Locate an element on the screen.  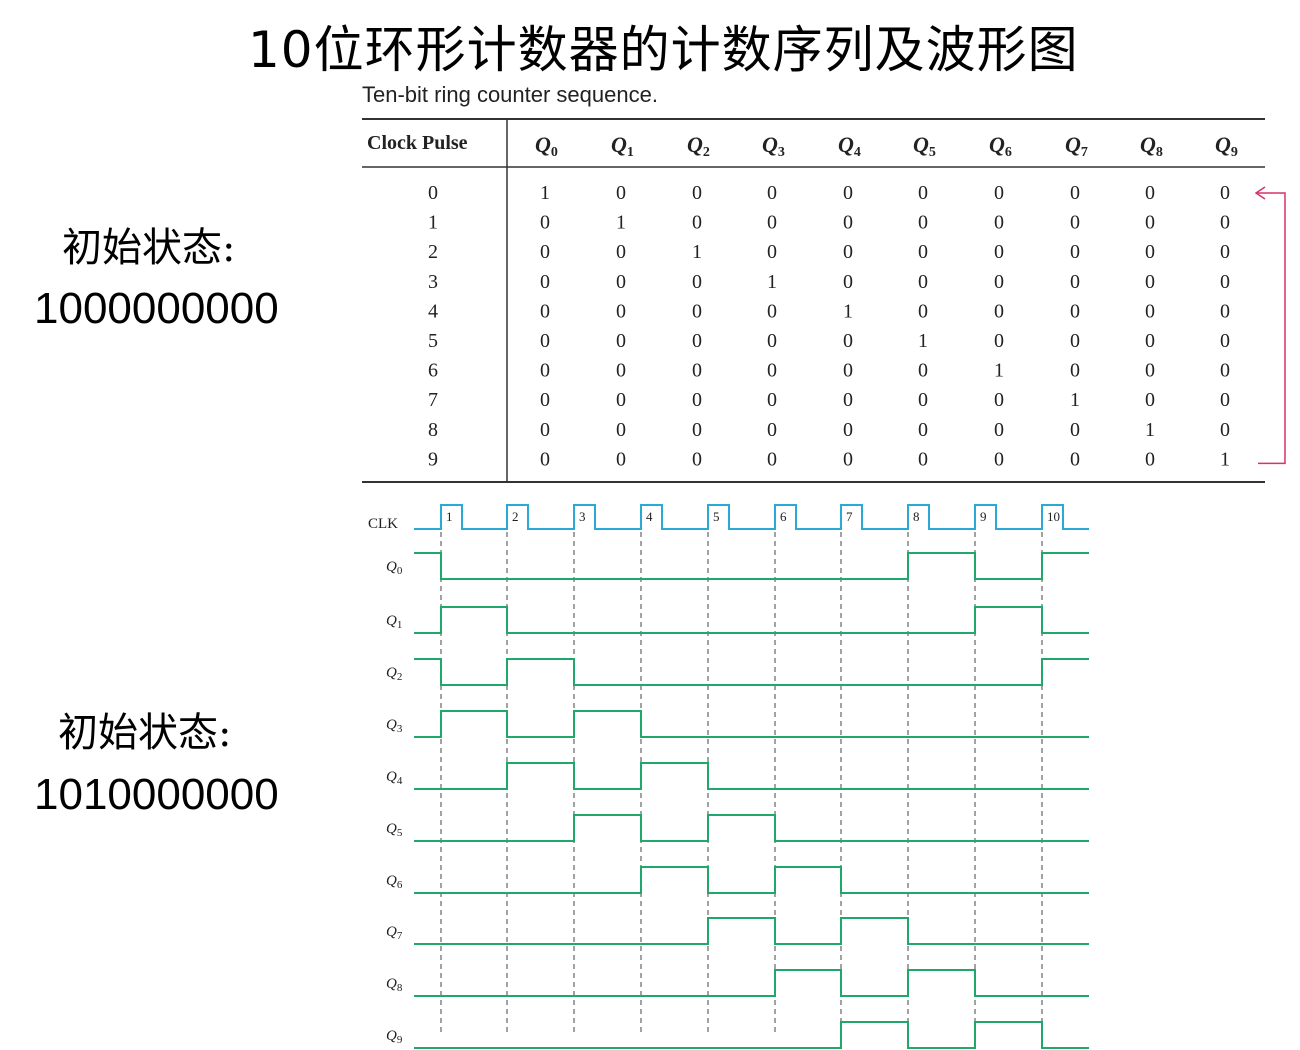
signal-label-q1: Q1 is located at coordinates (394, 622).